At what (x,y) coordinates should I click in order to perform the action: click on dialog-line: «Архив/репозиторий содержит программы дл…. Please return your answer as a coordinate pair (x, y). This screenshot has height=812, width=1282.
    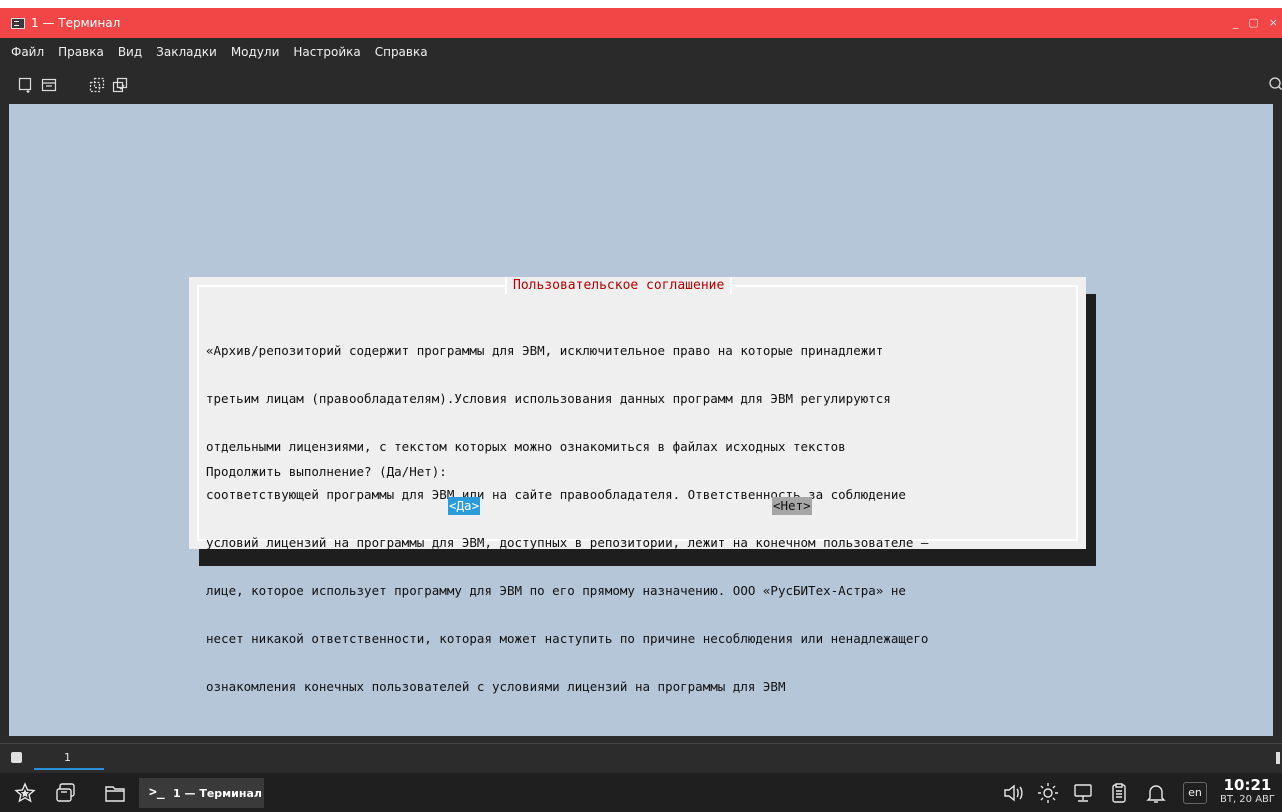
    Looking at the image, I should click on (545, 350).